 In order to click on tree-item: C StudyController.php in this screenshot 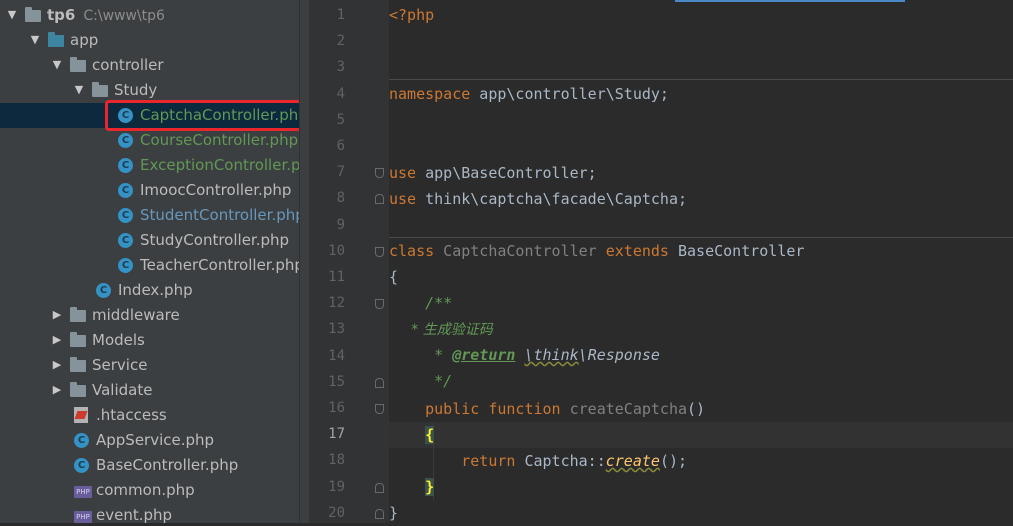, I will do `click(149, 240)`.